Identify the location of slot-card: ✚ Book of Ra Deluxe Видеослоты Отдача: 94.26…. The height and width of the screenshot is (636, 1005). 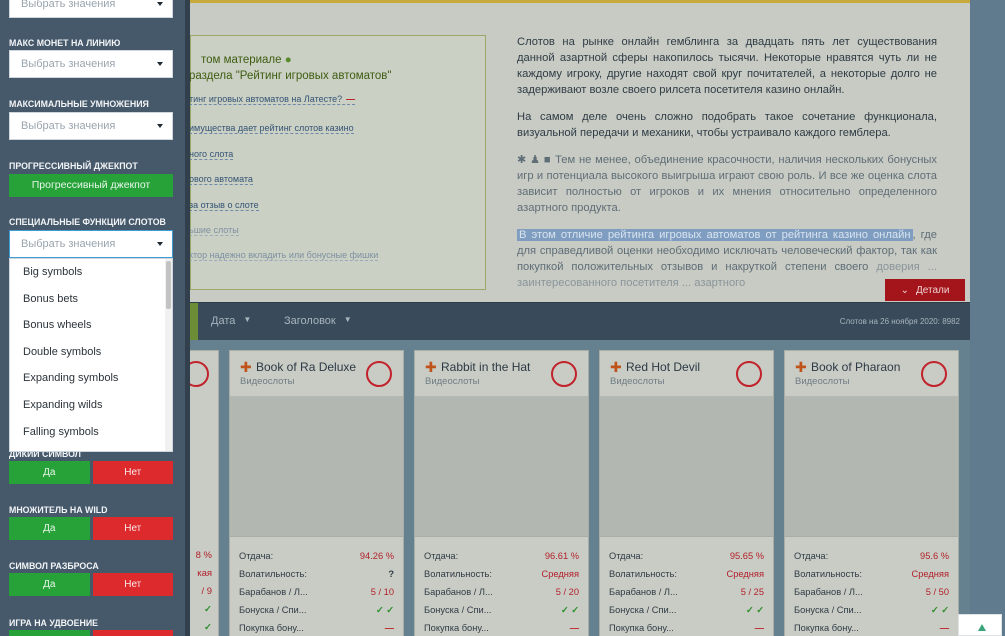
(316, 493).